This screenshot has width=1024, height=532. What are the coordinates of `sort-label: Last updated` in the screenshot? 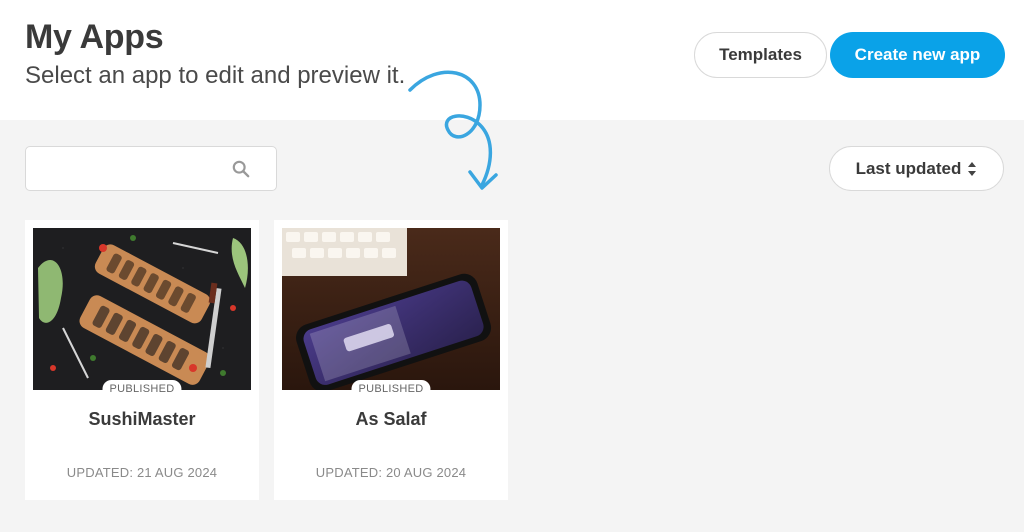 It's located at (908, 168).